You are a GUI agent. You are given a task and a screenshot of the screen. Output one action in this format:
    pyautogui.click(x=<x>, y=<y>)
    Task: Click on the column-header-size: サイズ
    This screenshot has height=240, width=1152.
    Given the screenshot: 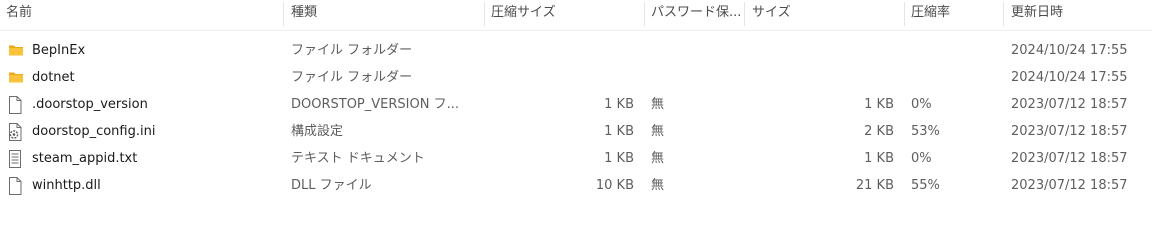 What is the action you would take?
    pyautogui.click(x=827, y=15)
    